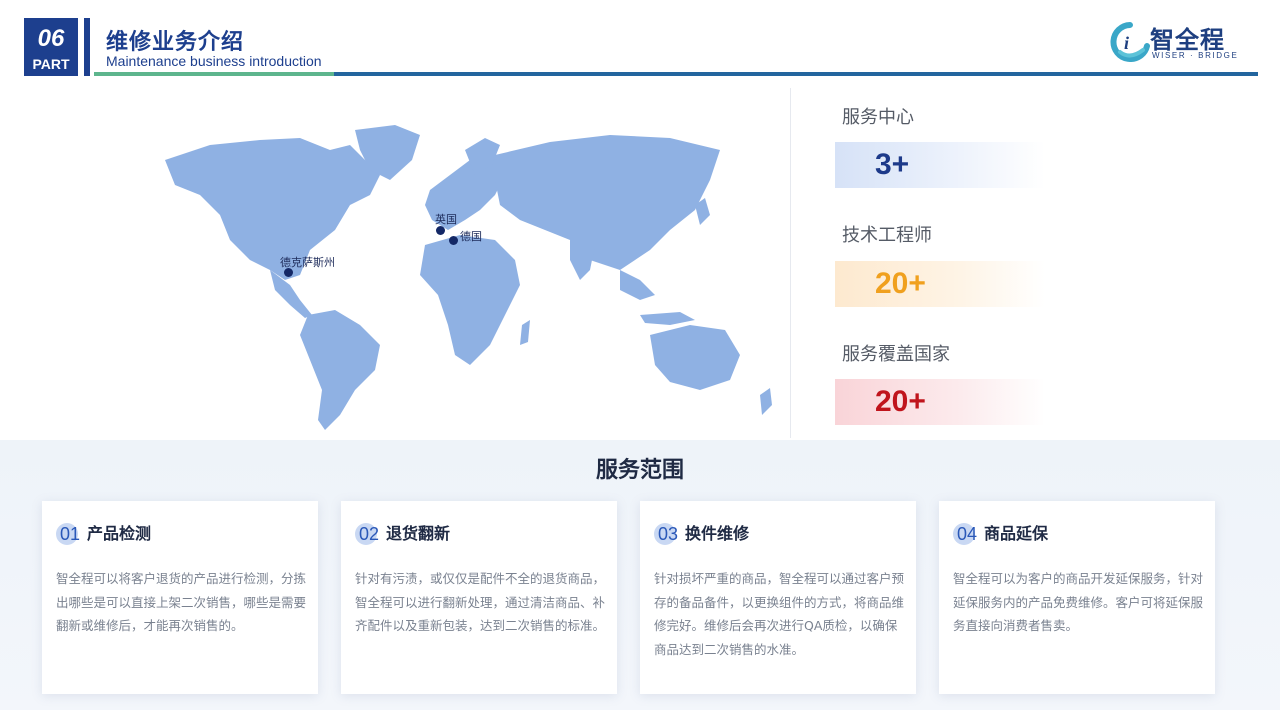 The width and height of the screenshot is (1280, 720). What do you see at coordinates (639, 470) in the screenshot?
I see `services-title: 服务范围` at bounding box center [639, 470].